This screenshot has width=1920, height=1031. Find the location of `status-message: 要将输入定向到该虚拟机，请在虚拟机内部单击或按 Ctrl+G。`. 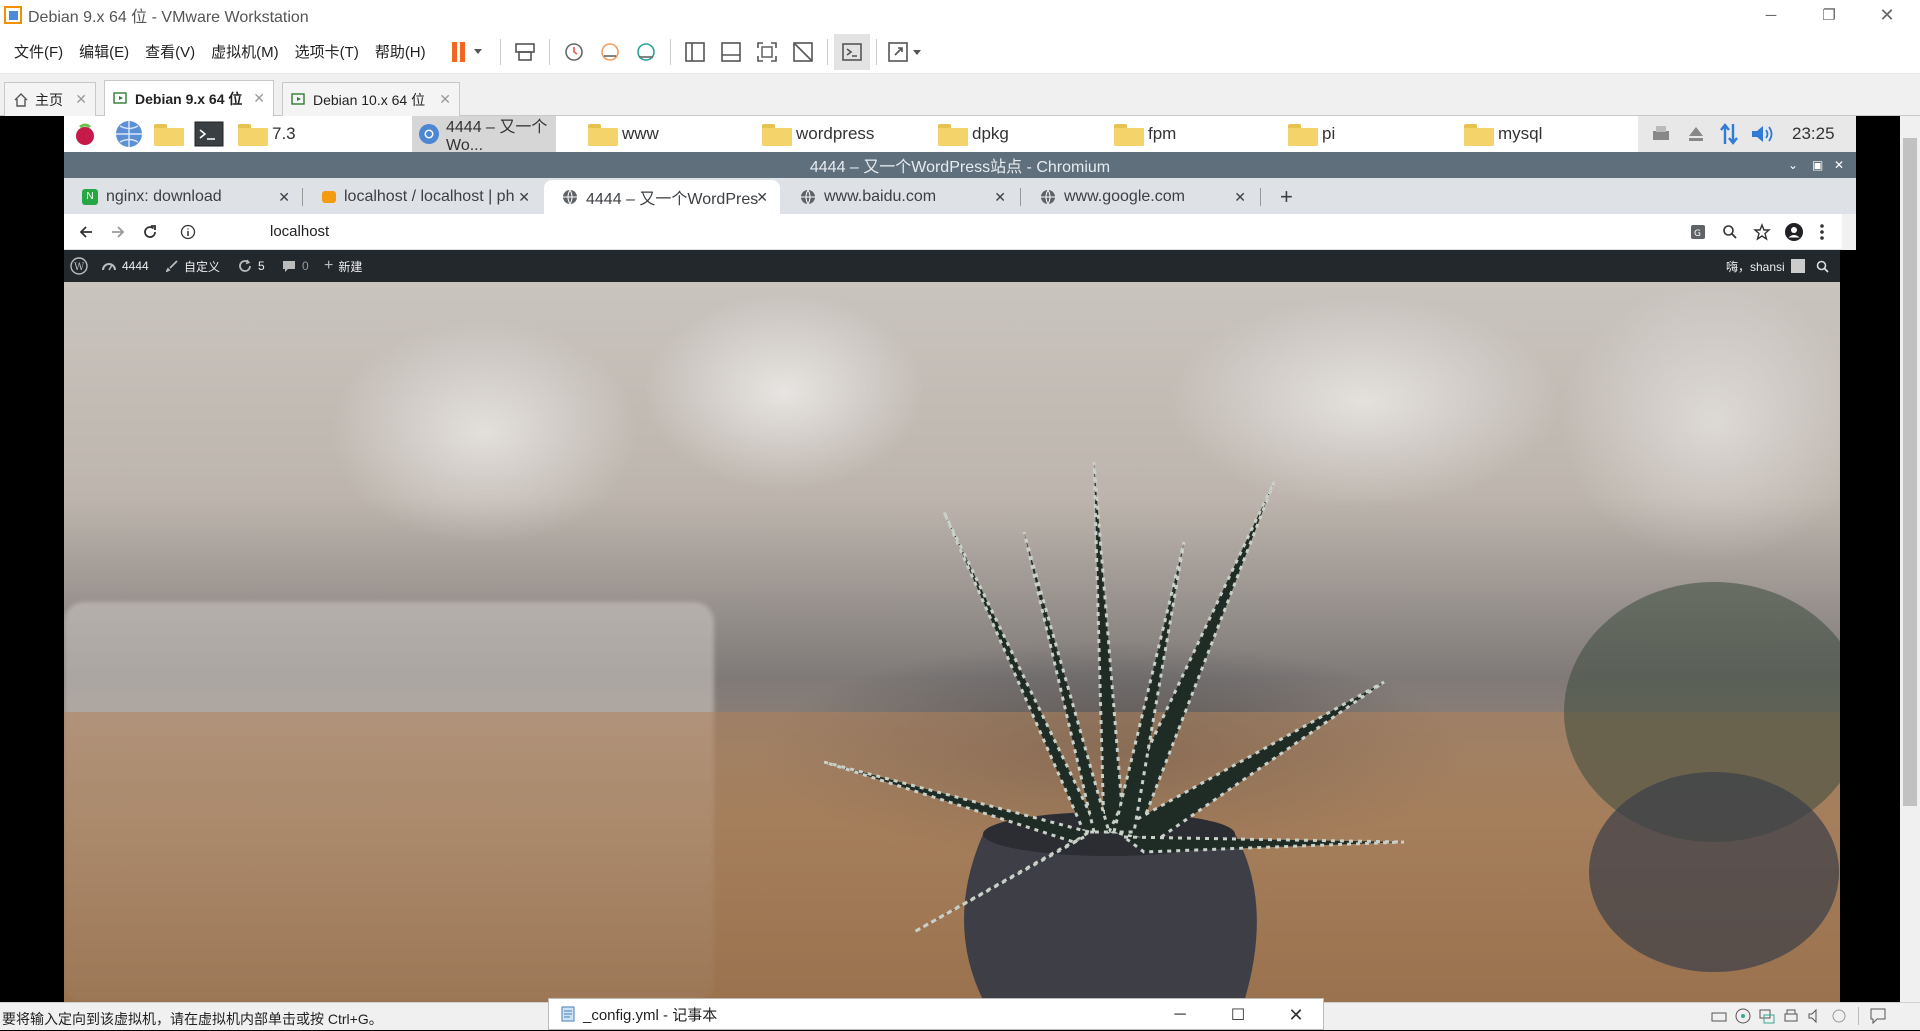

status-message: 要将输入定向到该虚拟机，请在虚拟机内部单击或按 Ctrl+G。 is located at coordinates (192, 1019).